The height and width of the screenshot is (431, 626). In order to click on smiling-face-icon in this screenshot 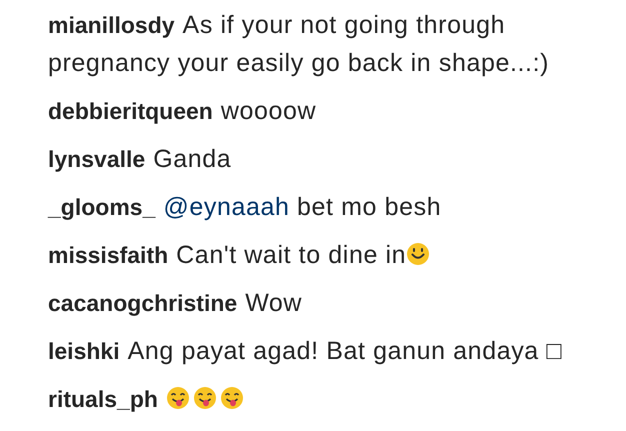, I will do `click(418, 254)`.